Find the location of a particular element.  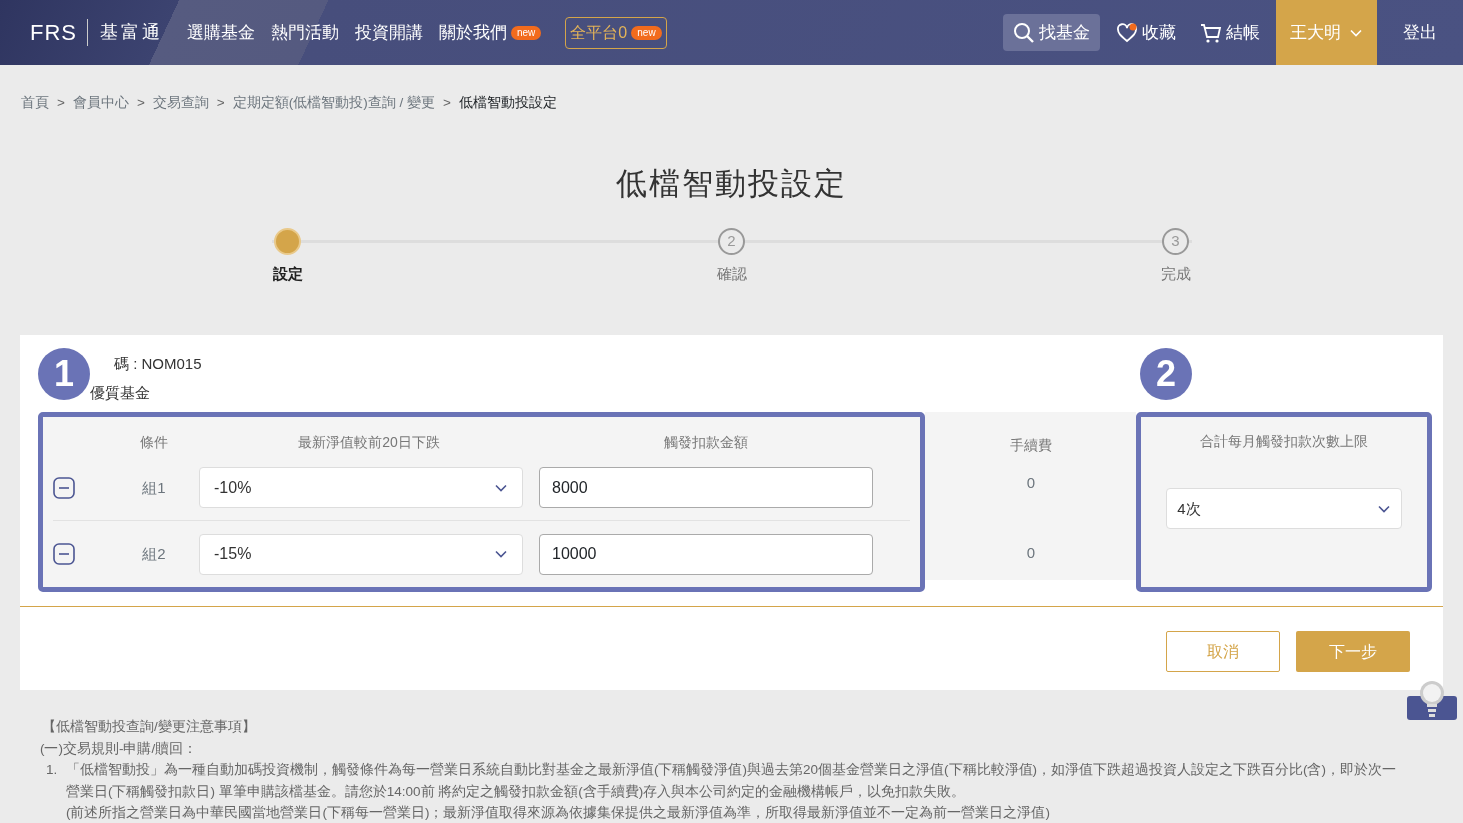

breadcrumb-link: 會員中心 is located at coordinates (100, 103).